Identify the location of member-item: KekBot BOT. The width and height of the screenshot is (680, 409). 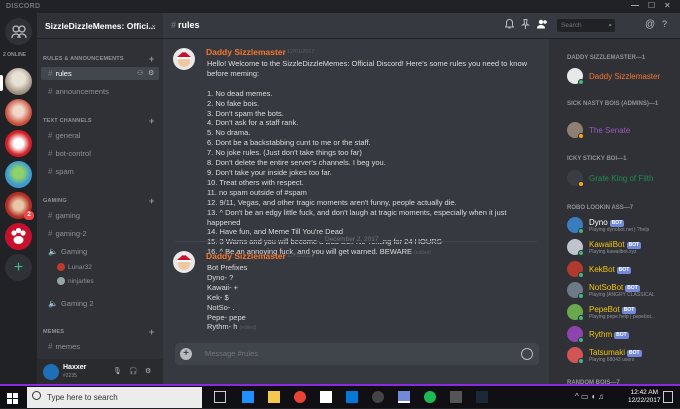
(622, 269).